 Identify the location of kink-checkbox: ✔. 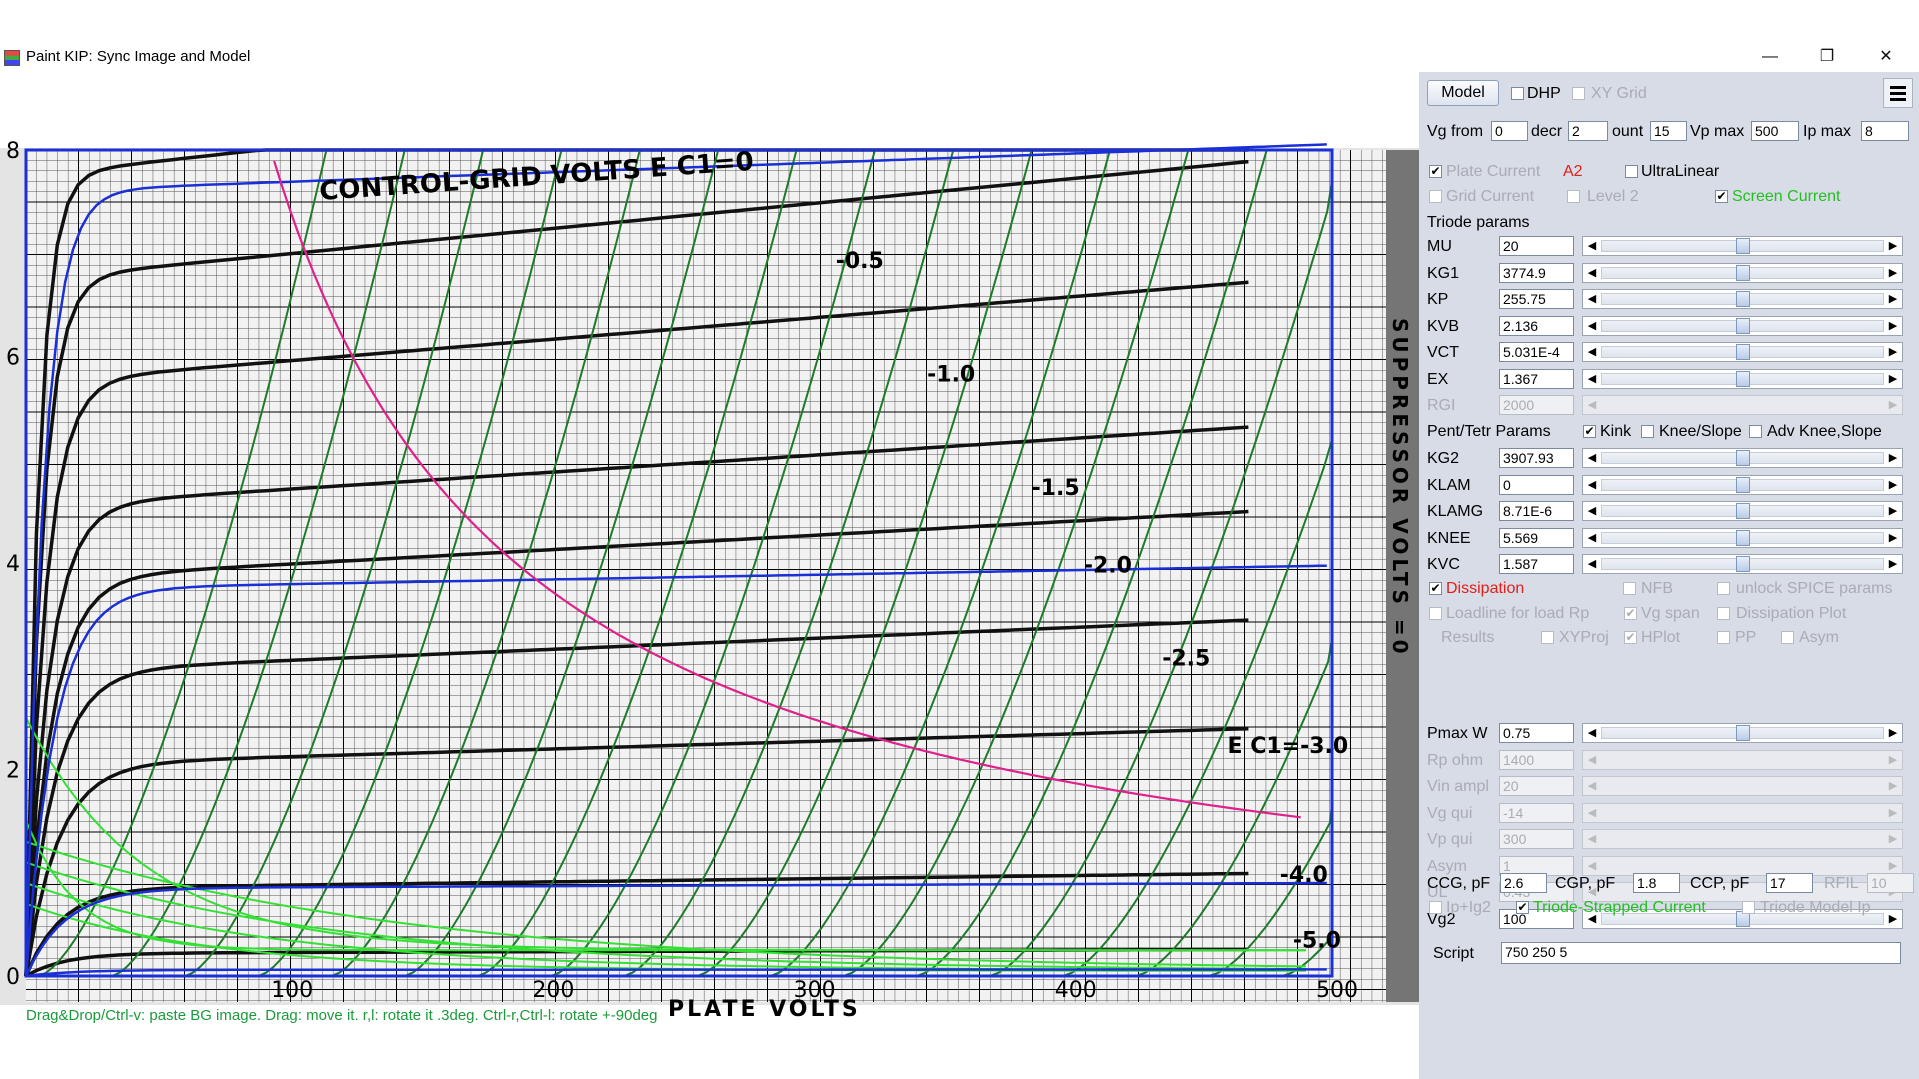
(1589, 431).